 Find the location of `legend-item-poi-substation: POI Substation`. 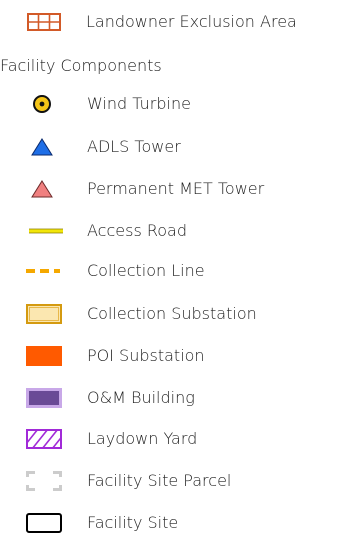

legend-item-poi-substation: POI Substation is located at coordinates (180, 356).